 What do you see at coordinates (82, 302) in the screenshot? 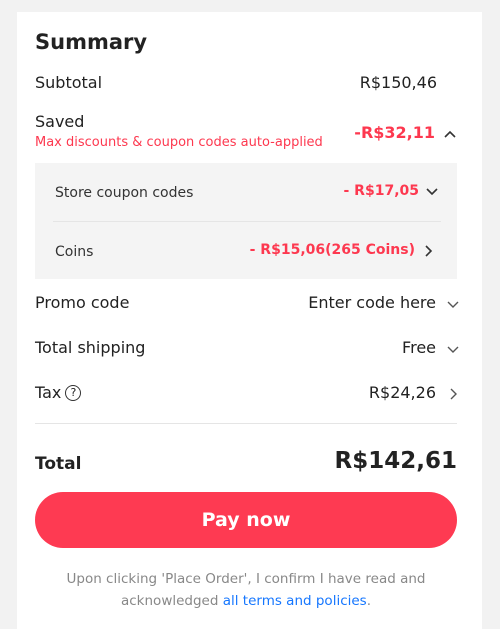
I see `promo-code-label: Promo code` at bounding box center [82, 302].